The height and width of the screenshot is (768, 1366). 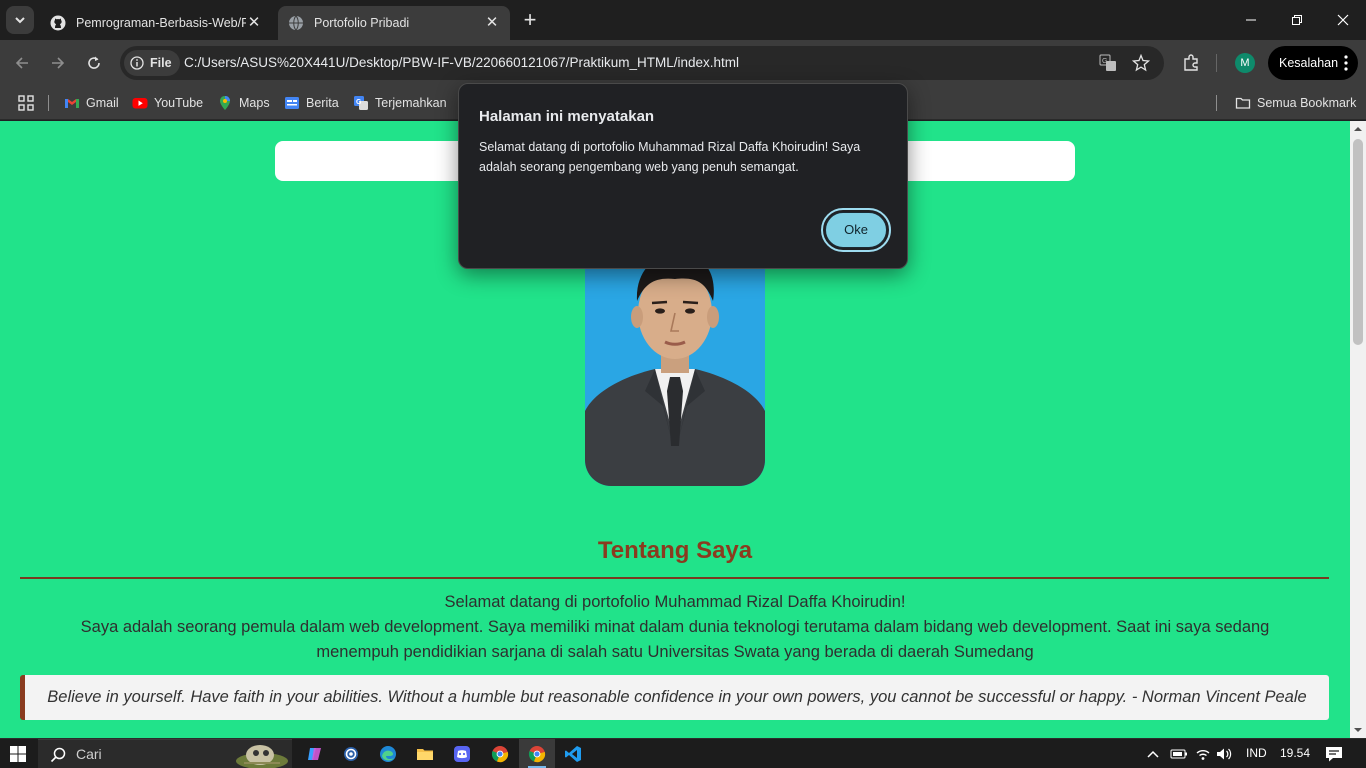 What do you see at coordinates (18, 754) in the screenshot?
I see `windows-start-icon` at bounding box center [18, 754].